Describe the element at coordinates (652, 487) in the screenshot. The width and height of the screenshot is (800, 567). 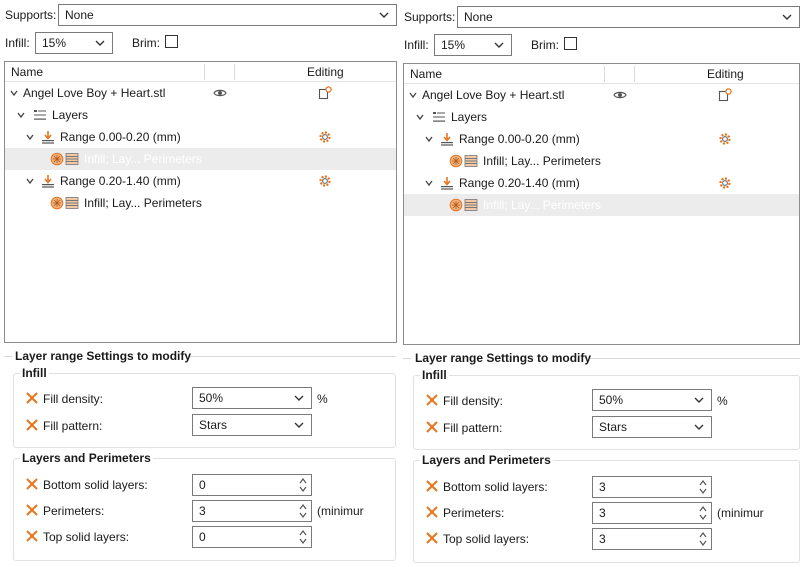
I see `bottom-solid-input: 3` at that location.